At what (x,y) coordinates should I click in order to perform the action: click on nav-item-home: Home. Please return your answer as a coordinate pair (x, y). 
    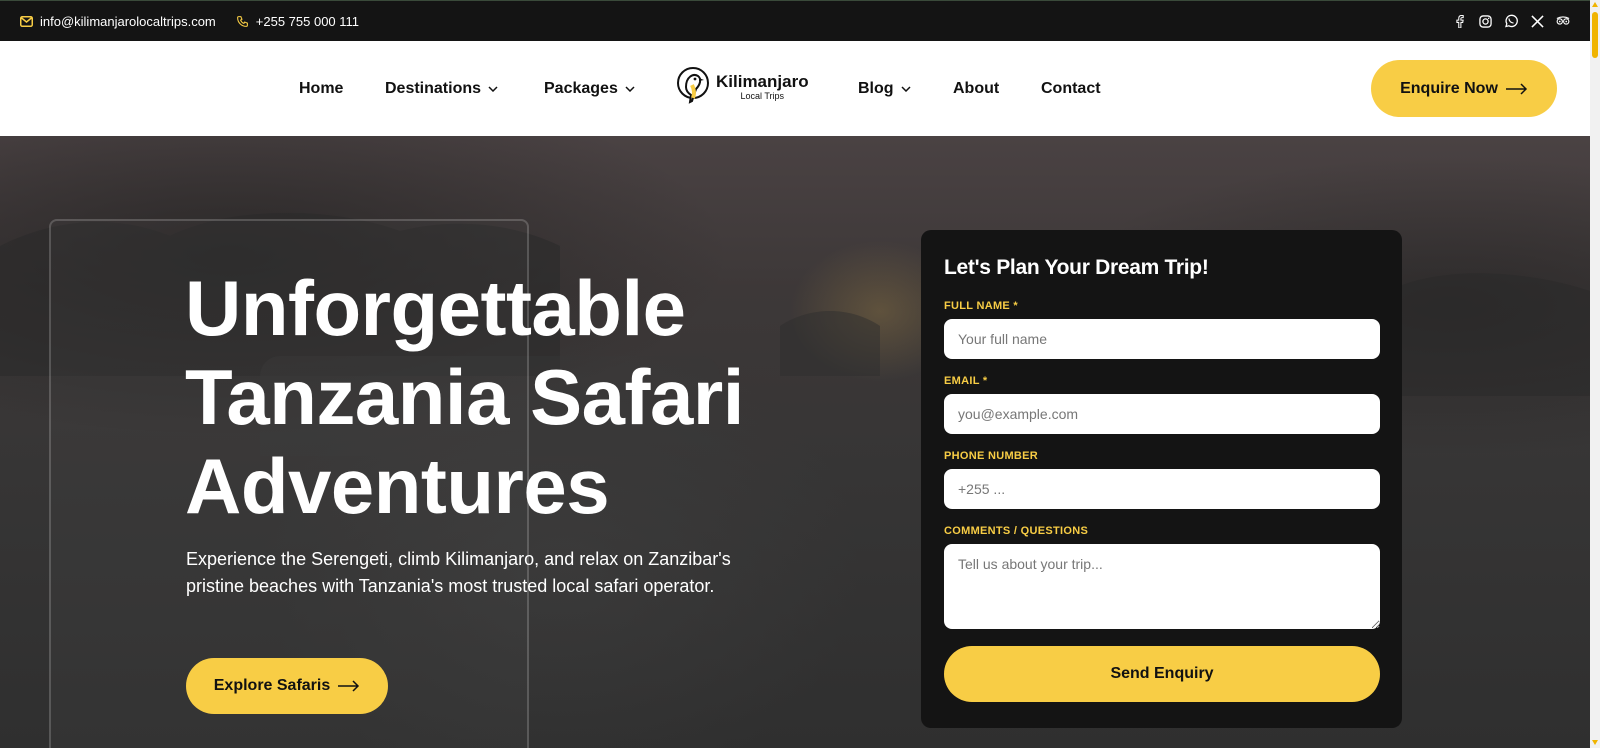
    Looking at the image, I should click on (321, 88).